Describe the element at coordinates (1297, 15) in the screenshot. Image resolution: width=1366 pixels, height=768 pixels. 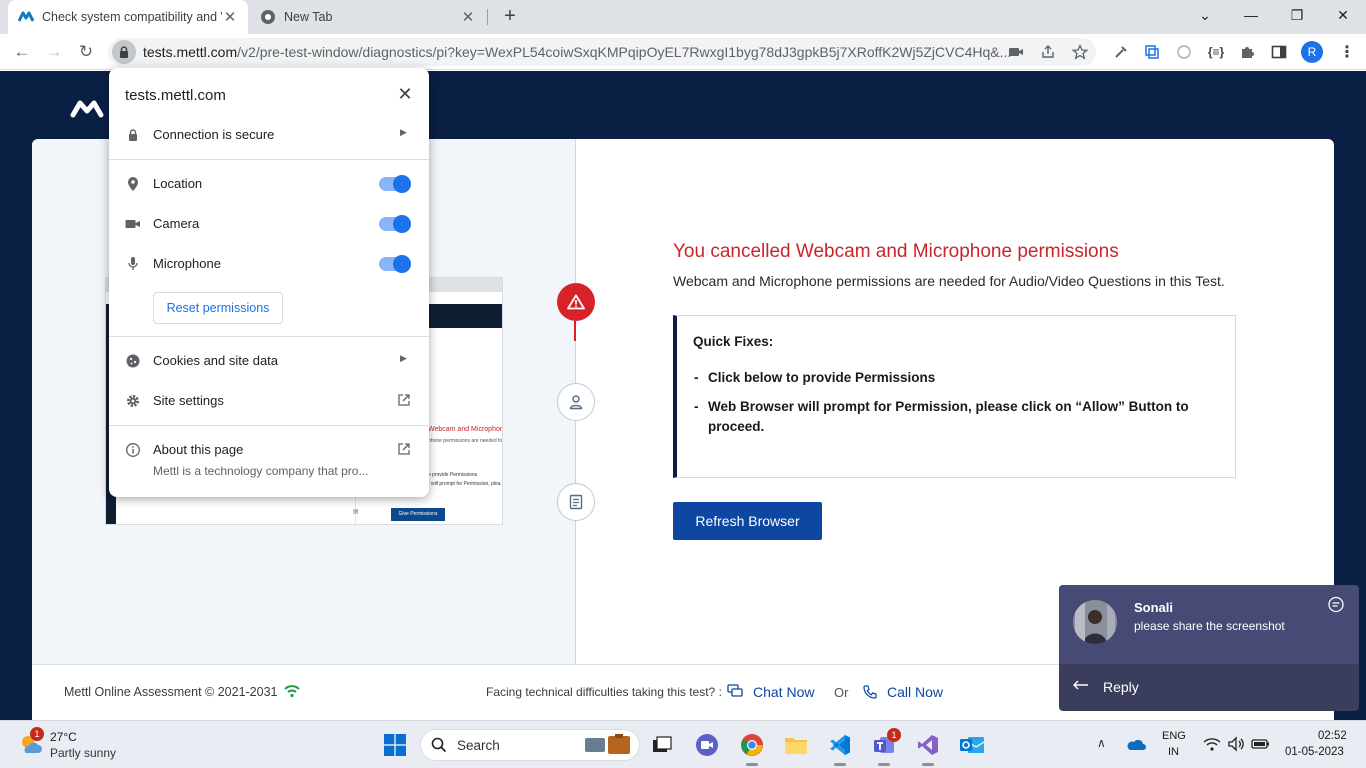
I see `restore-icon: ❐` at that location.